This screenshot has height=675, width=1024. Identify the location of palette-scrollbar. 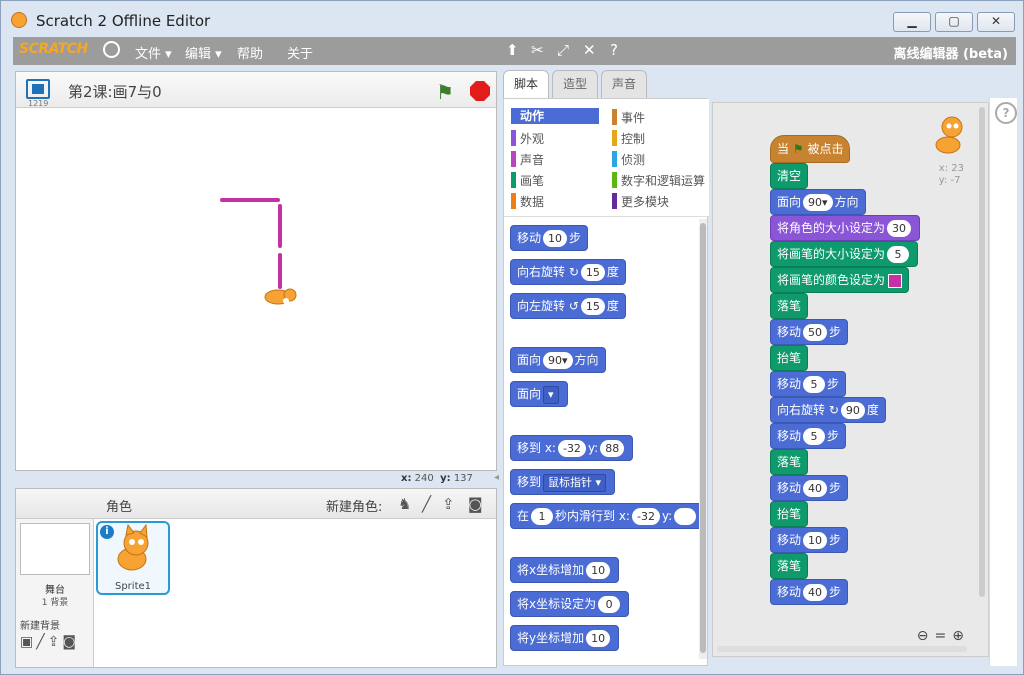
(703, 439).